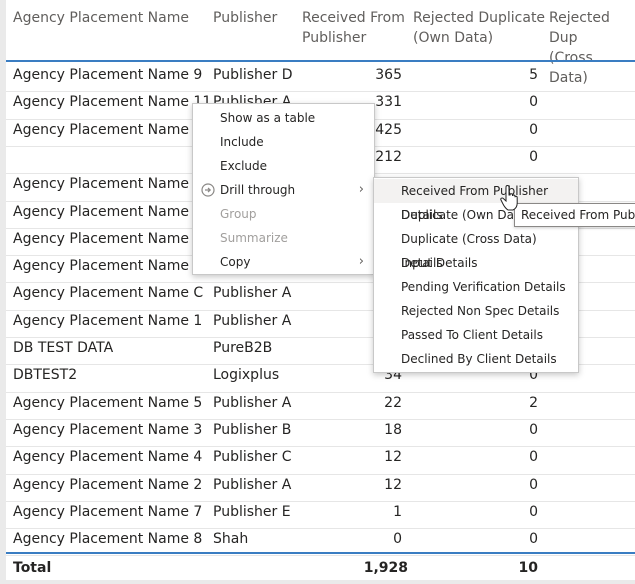 This screenshot has width=635, height=584. Describe the element at coordinates (578, 215) in the screenshot. I see `tooltip-text: Received From Publish` at that location.